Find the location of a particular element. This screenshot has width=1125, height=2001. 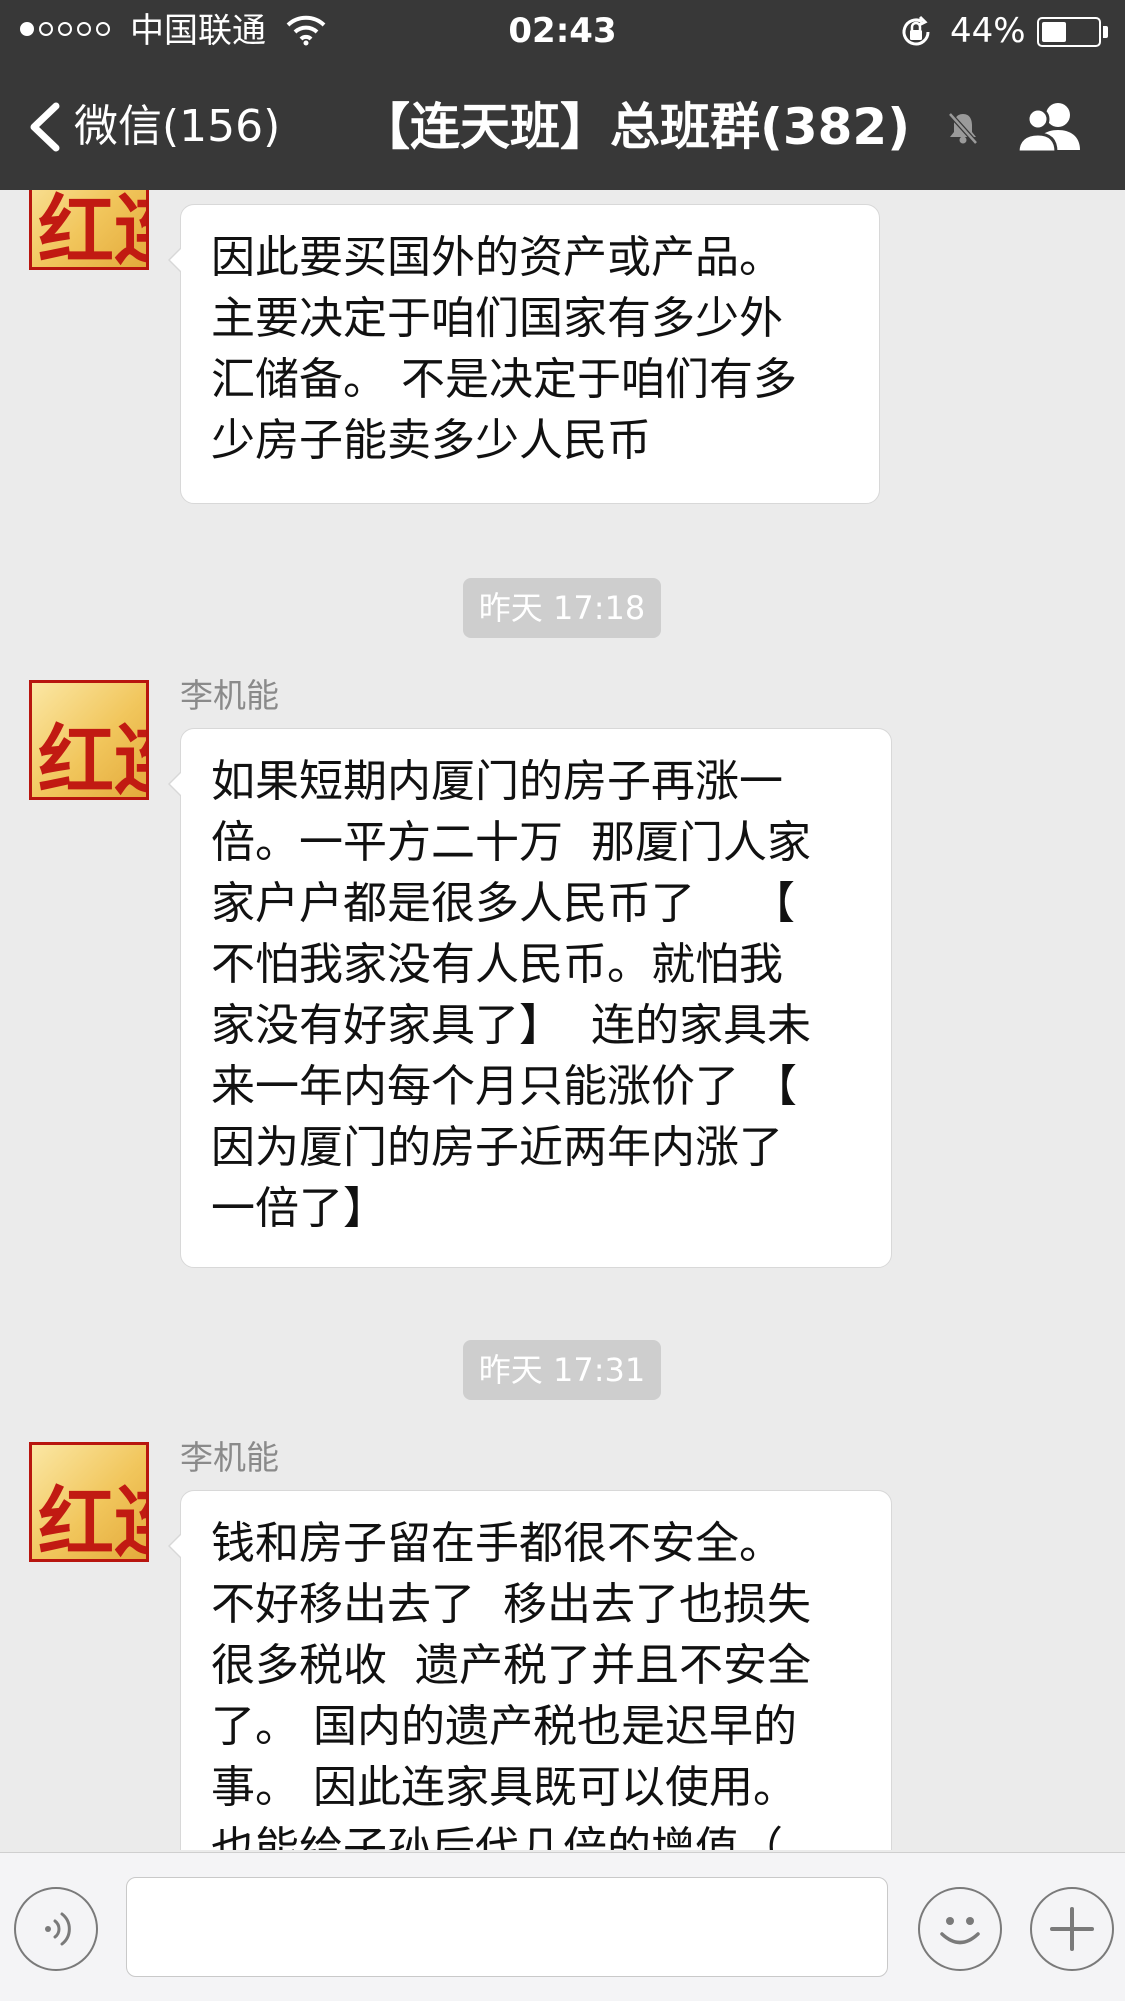

back-button: 微信(156) is located at coordinates (151, 127).